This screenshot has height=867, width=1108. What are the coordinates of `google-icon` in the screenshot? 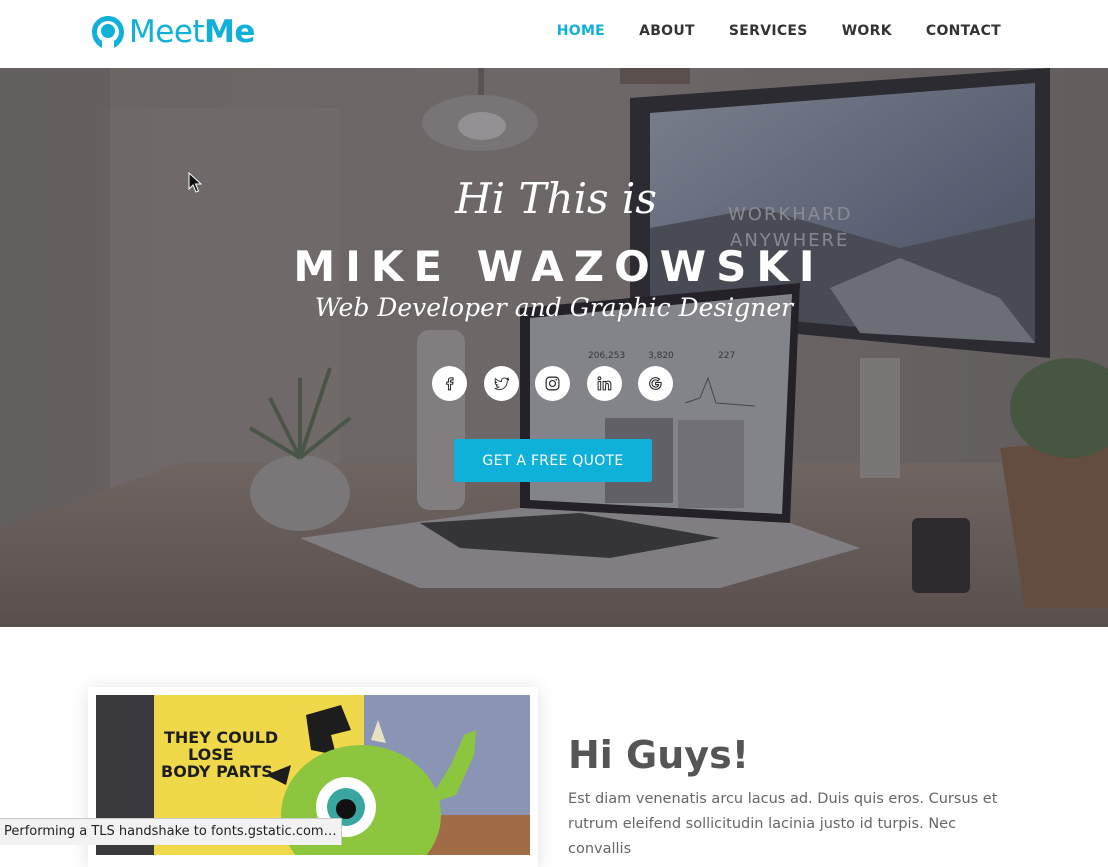 It's located at (655, 383).